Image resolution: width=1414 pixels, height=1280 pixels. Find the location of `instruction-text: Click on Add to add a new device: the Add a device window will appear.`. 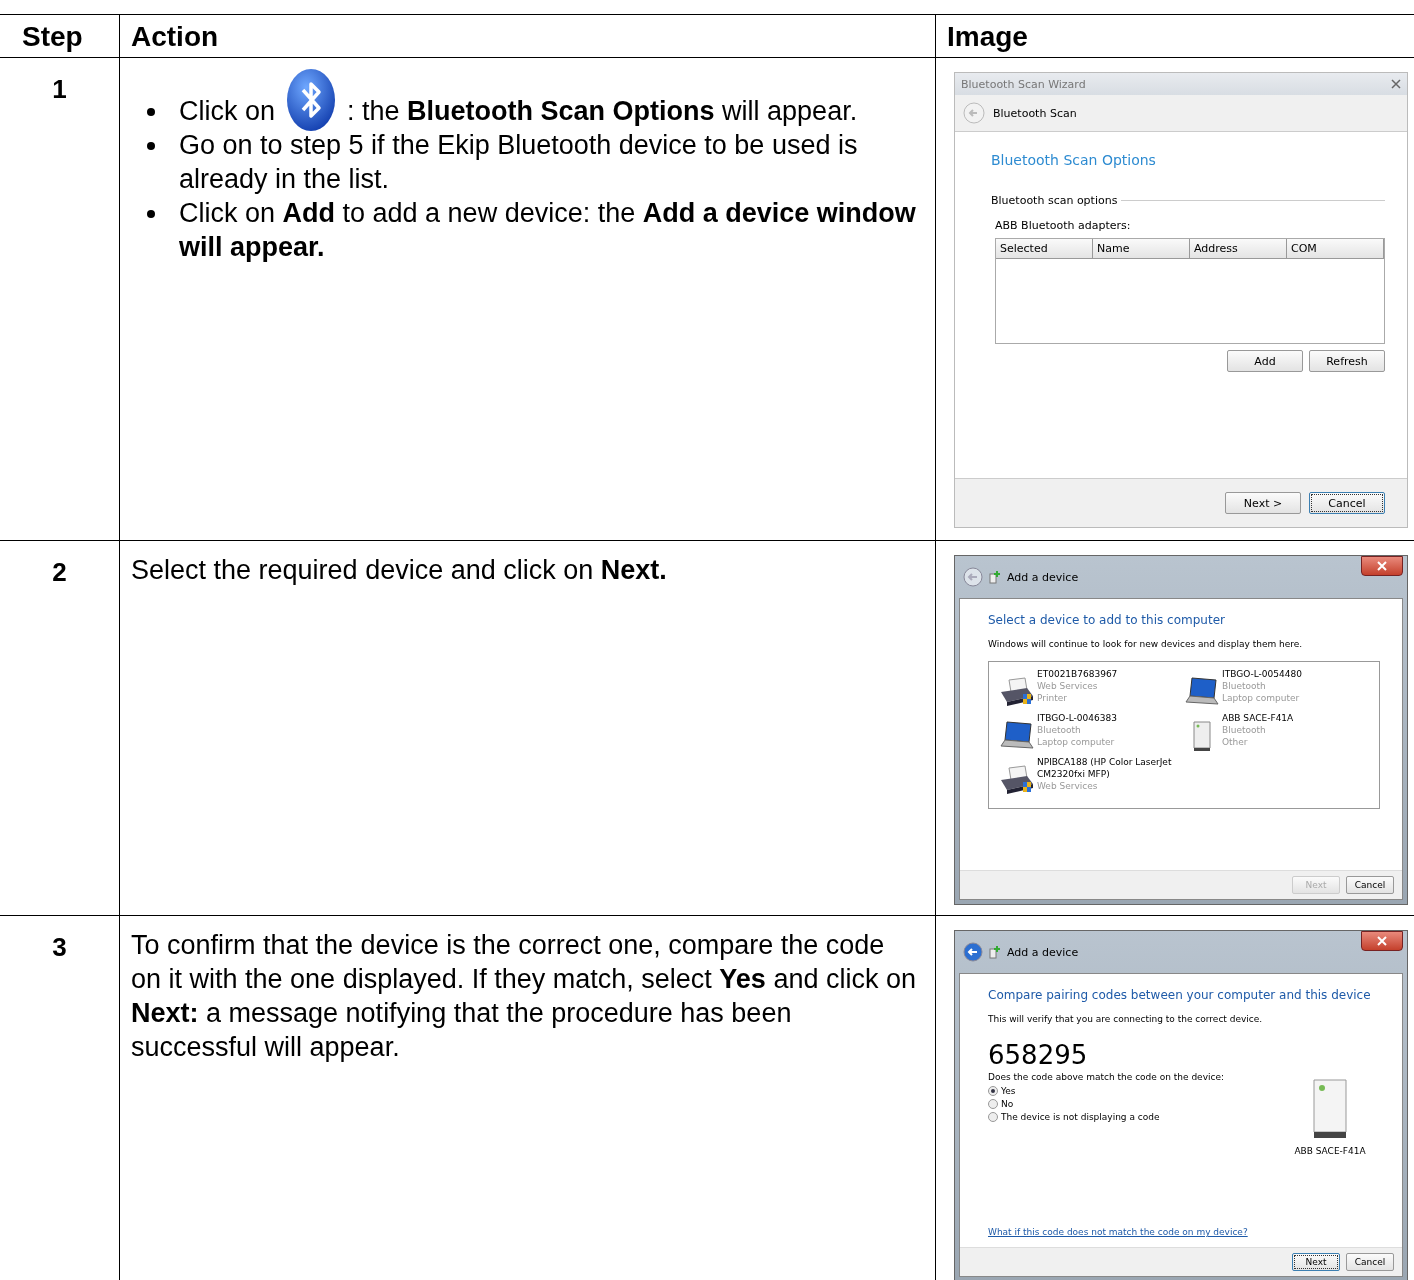

instruction-text: Click on Add to add a new device: the Add a device window will appear. is located at coordinates (547, 230).